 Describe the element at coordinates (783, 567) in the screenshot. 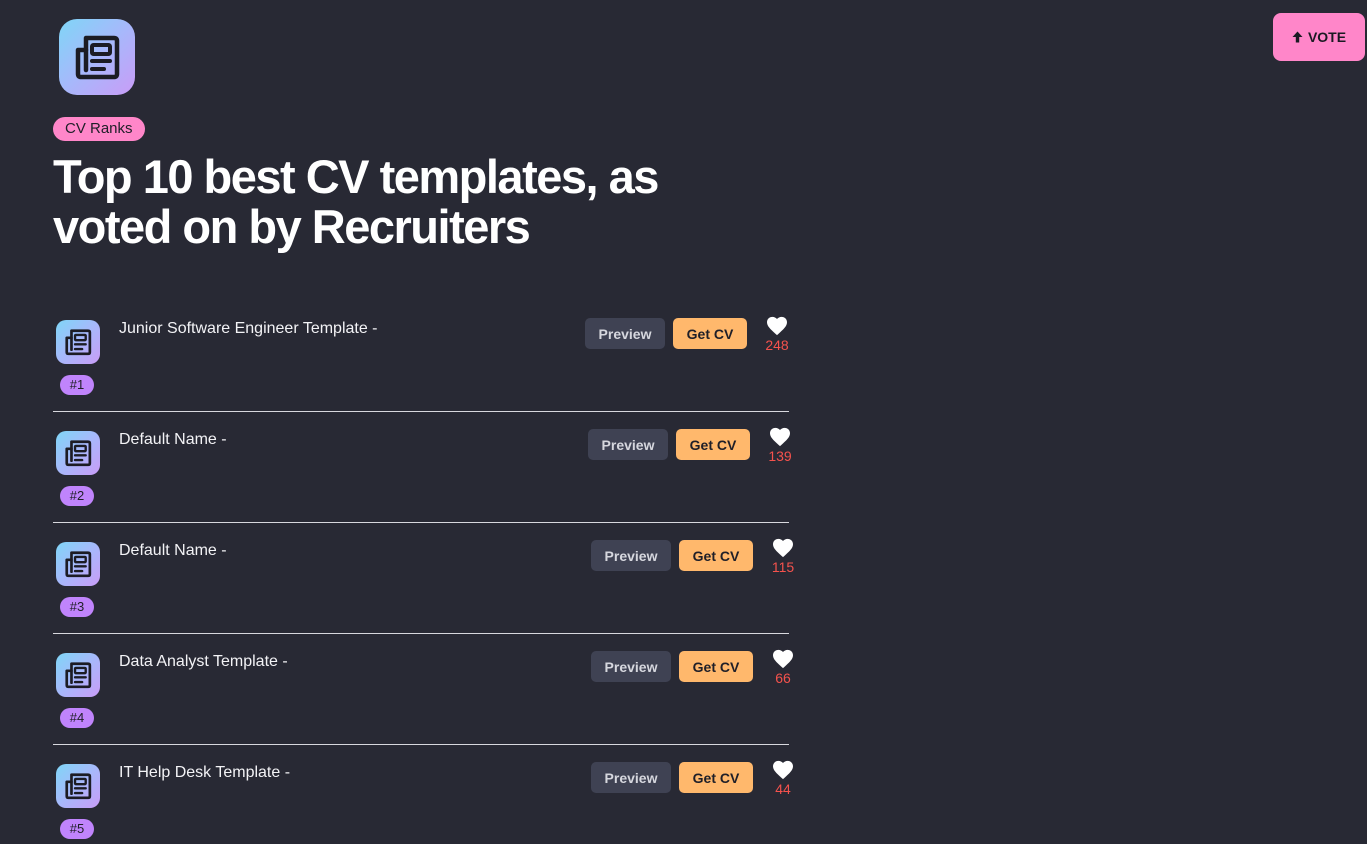

I see `like-count: 115` at that location.